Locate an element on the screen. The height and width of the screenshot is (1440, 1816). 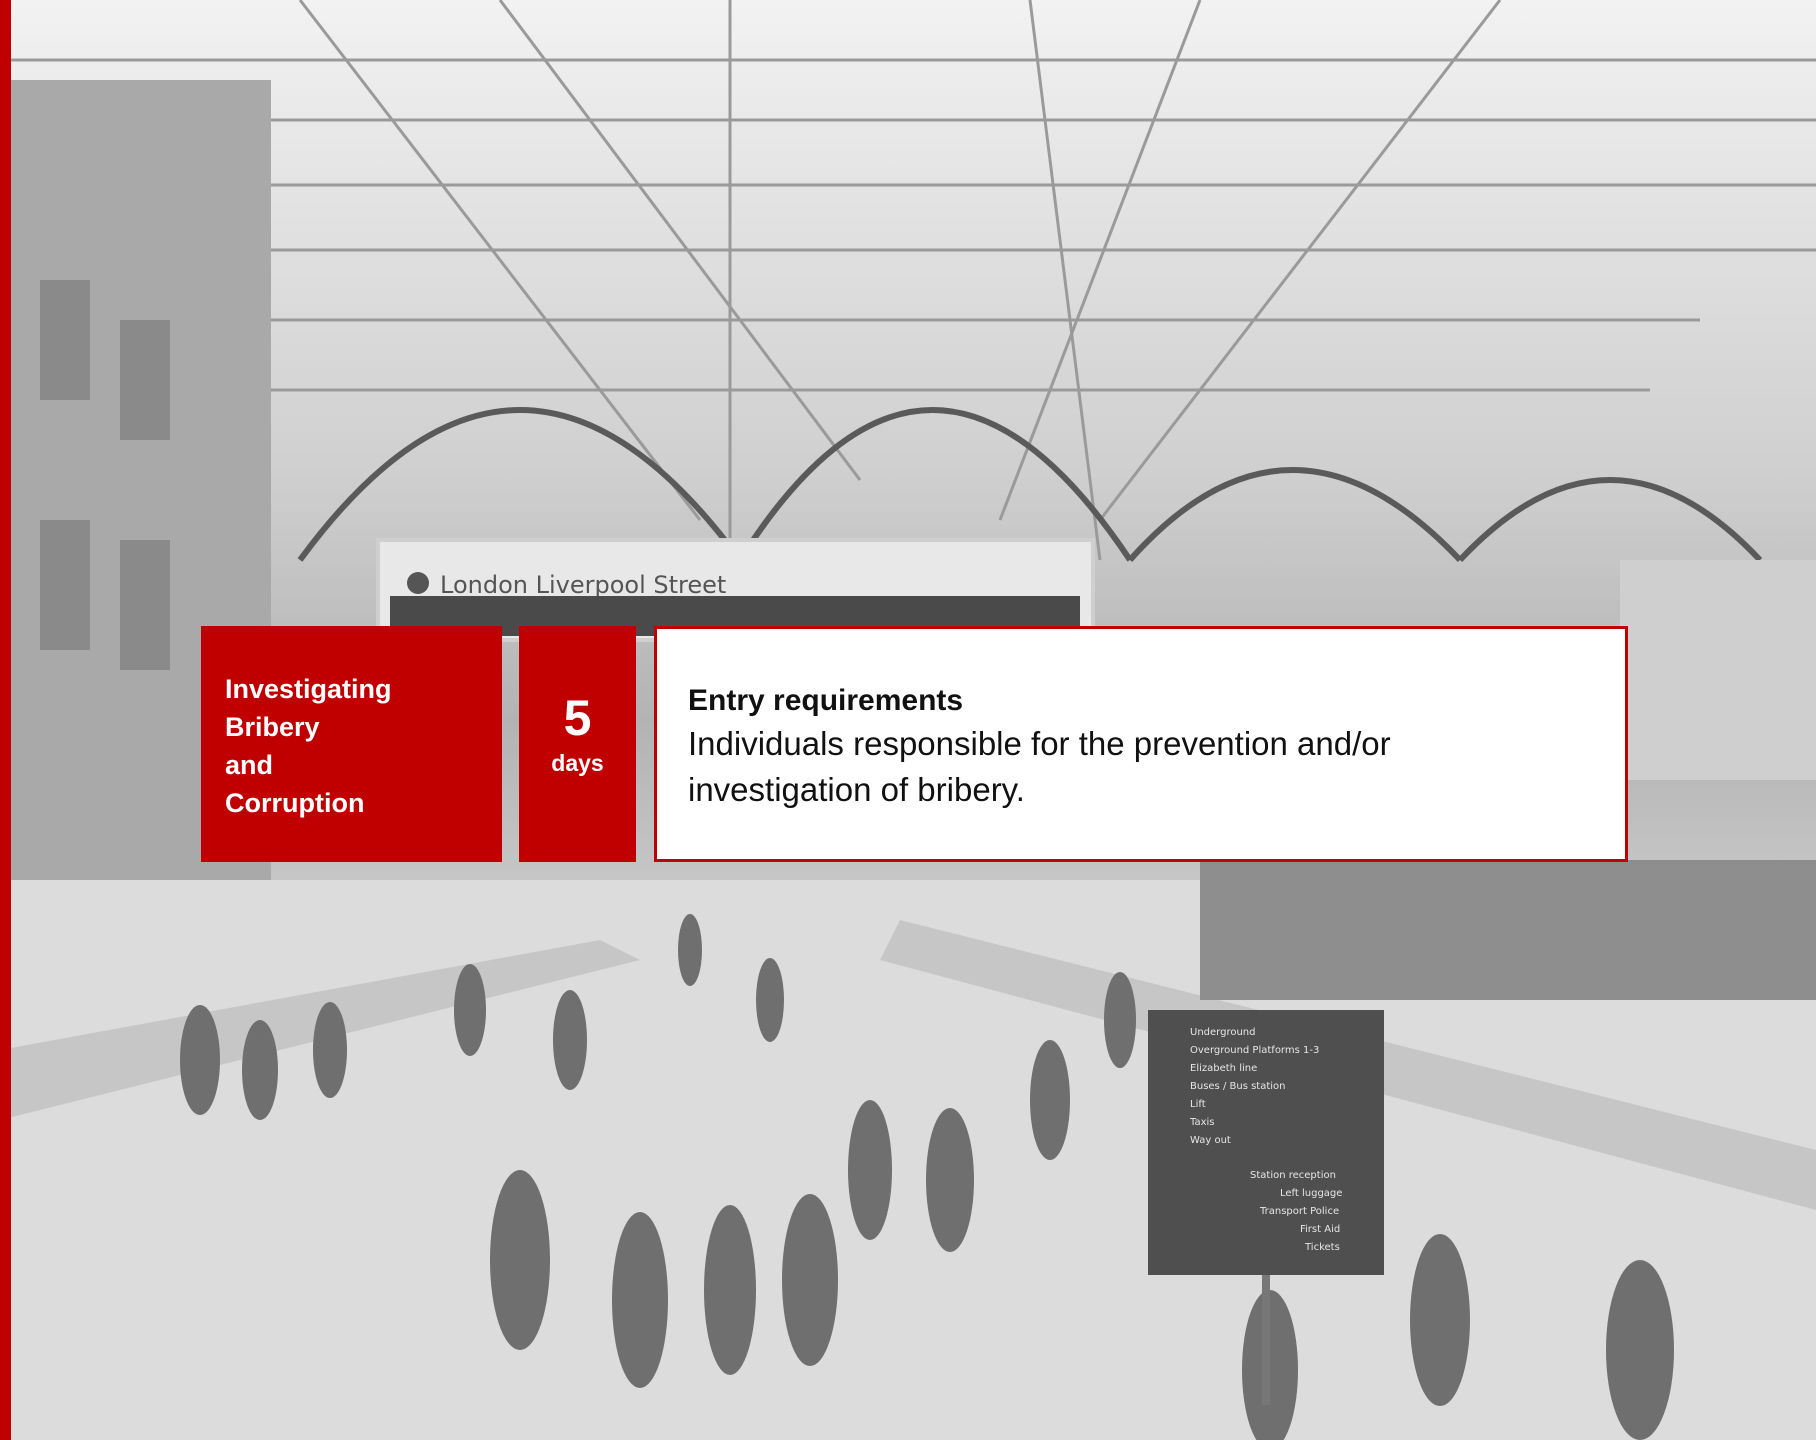
sign-way-out: Way out is located at coordinates (1210, 1140).